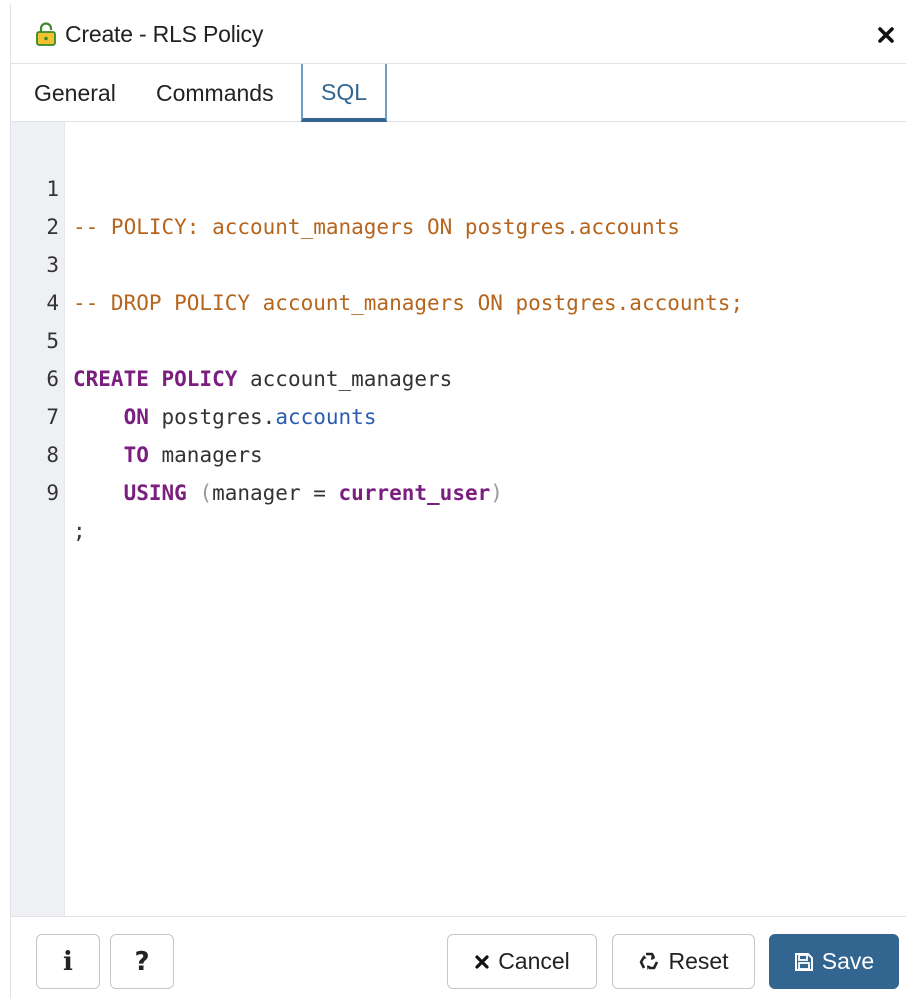  I want to click on code-line: 7 TO managers, so click(136, 413).